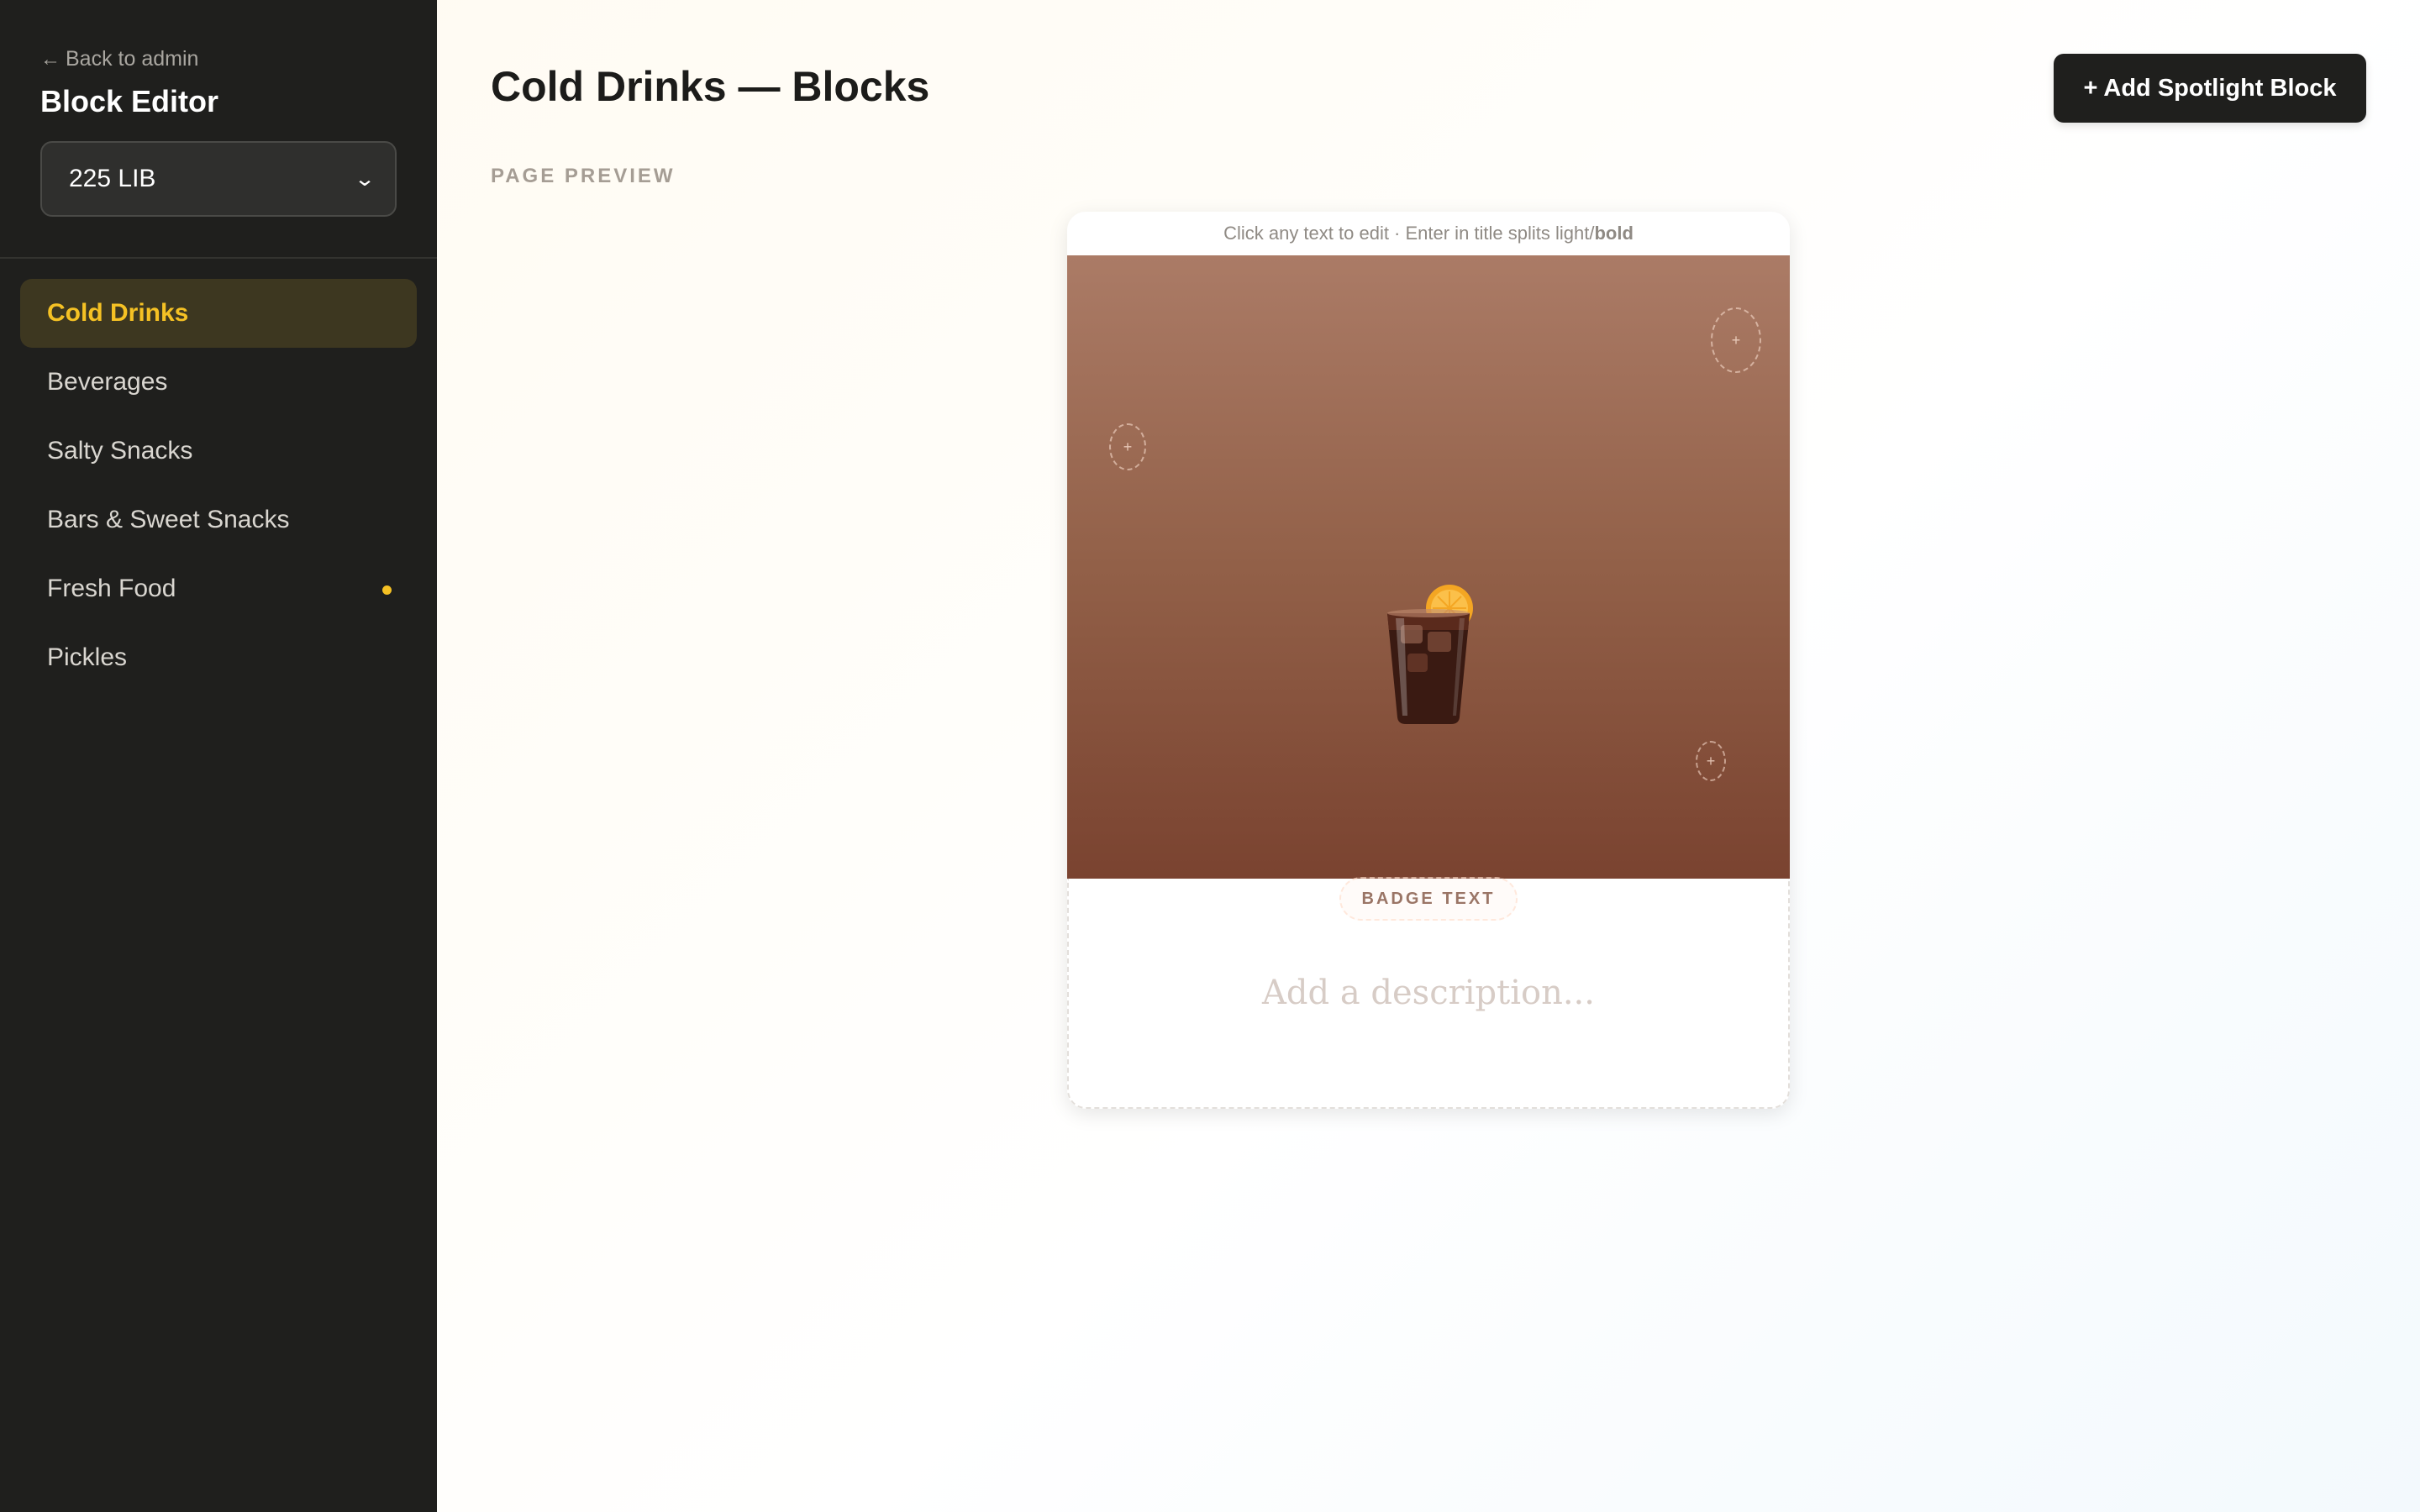 The width and height of the screenshot is (2420, 1512). I want to click on sidebar-item-label: Pickles, so click(87, 657).